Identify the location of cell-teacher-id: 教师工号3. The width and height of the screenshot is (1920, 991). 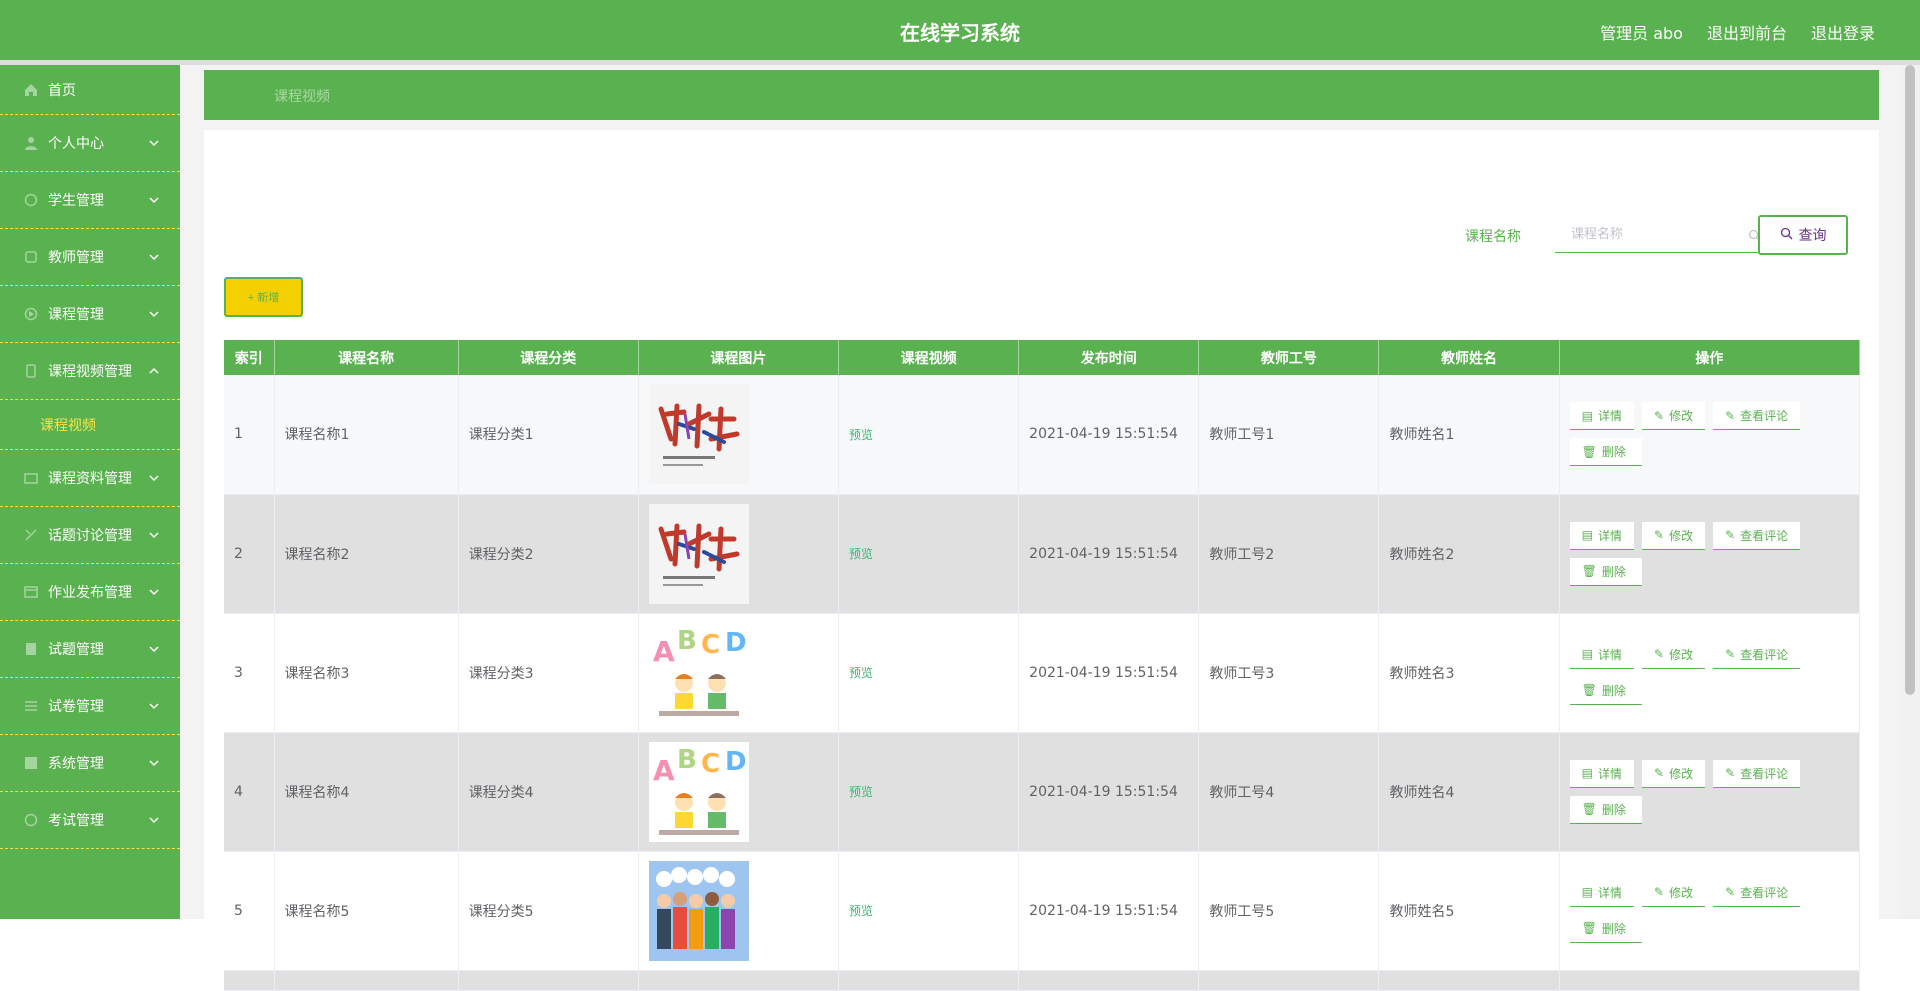
(1289, 673).